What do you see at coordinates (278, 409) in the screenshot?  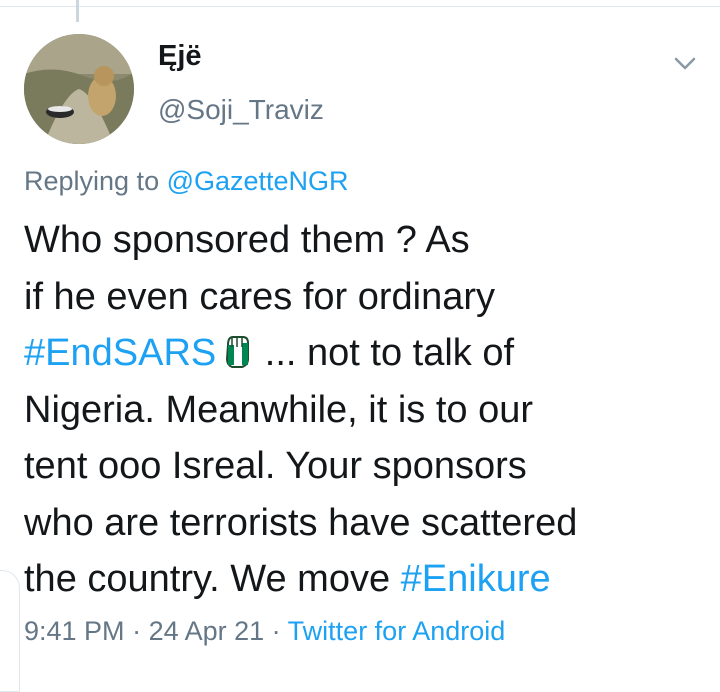 I see `tweet-line: Nigeria. Meanwhile, it is to our` at bounding box center [278, 409].